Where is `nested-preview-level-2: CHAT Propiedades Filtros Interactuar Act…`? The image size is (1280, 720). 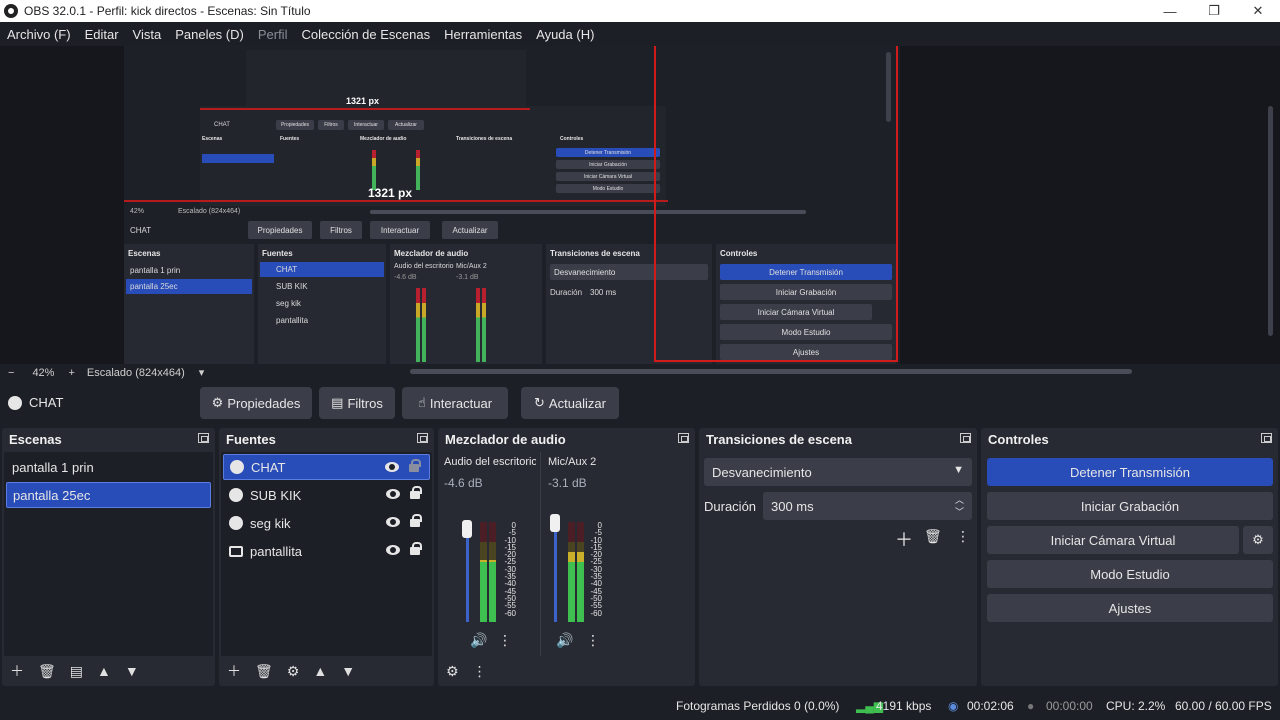 nested-preview-level-2: CHAT Propiedades Filtros Interactuar Act… is located at coordinates (433, 156).